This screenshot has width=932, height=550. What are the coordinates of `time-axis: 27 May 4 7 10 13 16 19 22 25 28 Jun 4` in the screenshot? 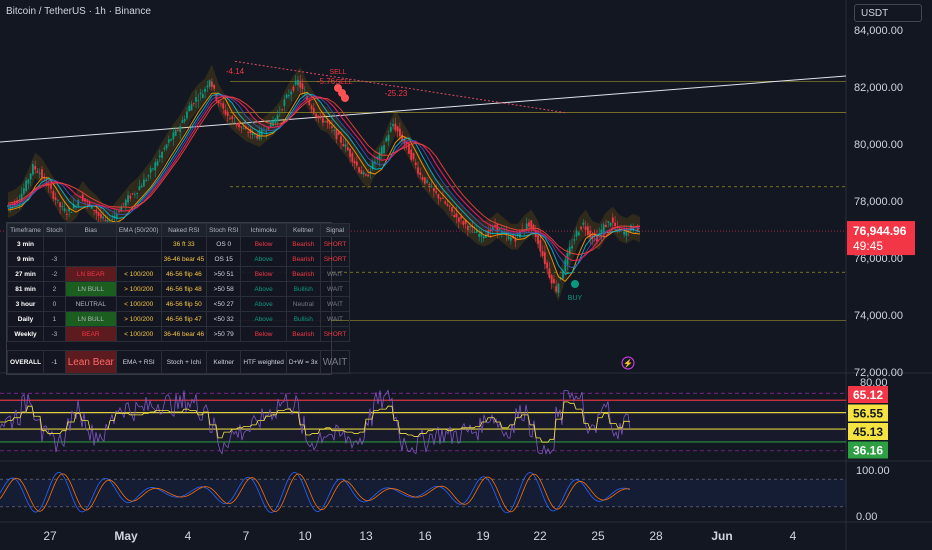 It's located at (419, 536).